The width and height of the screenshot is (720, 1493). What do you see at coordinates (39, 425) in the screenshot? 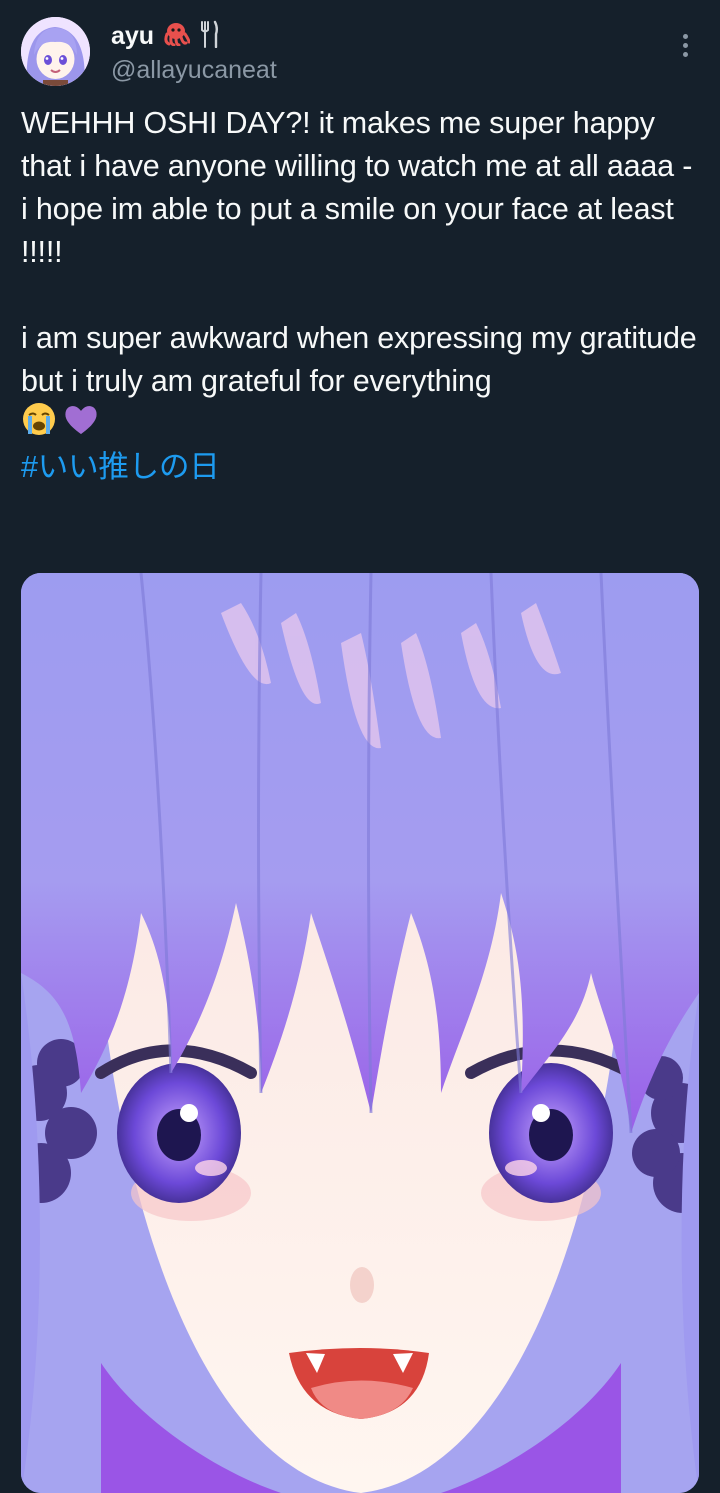
I see `loudly-crying-face-icon` at bounding box center [39, 425].